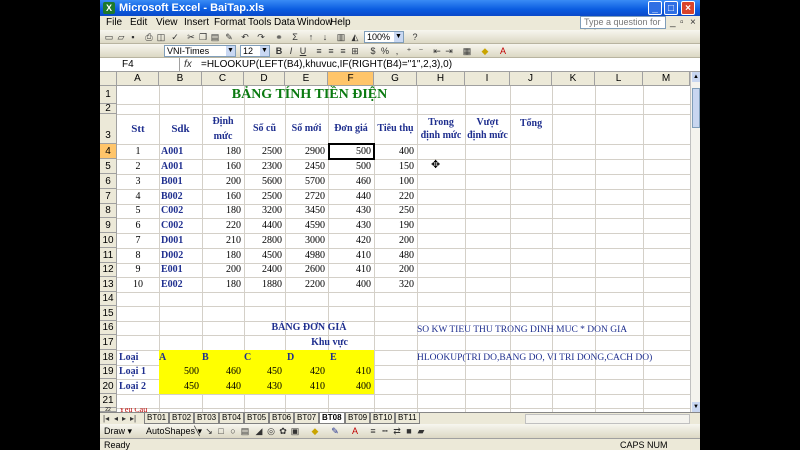 The image size is (800, 450). I want to click on help-search-input: Type a question for help, so click(623, 27).